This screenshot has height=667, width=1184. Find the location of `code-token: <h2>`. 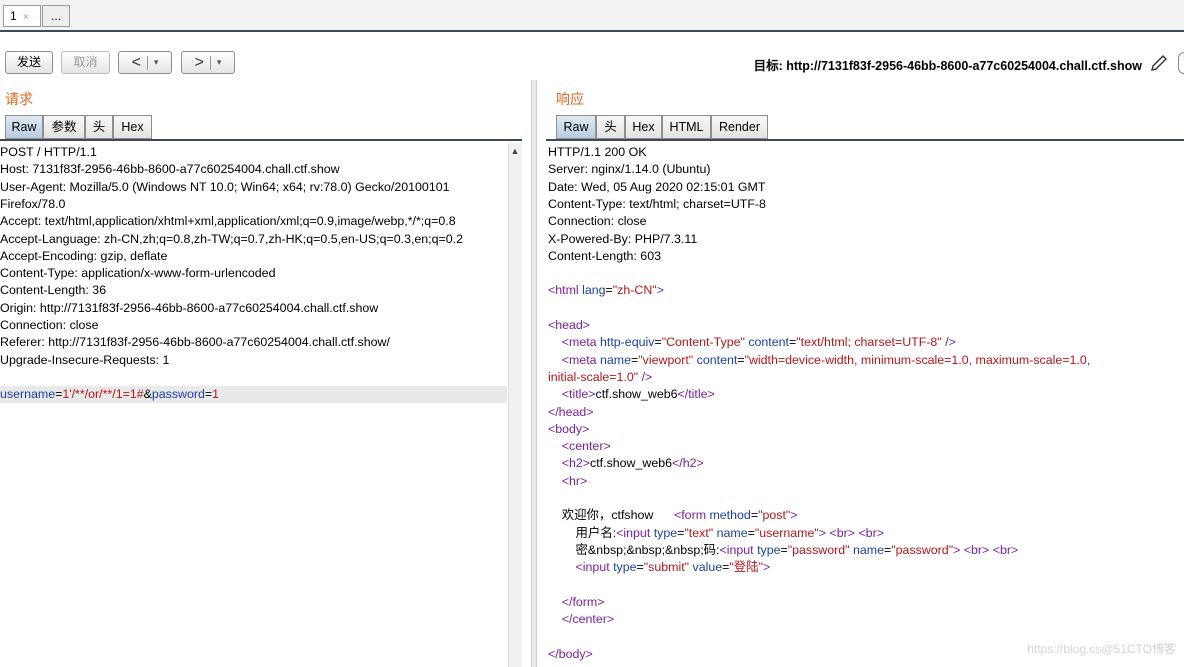

code-token: <h2> is located at coordinates (576, 463).